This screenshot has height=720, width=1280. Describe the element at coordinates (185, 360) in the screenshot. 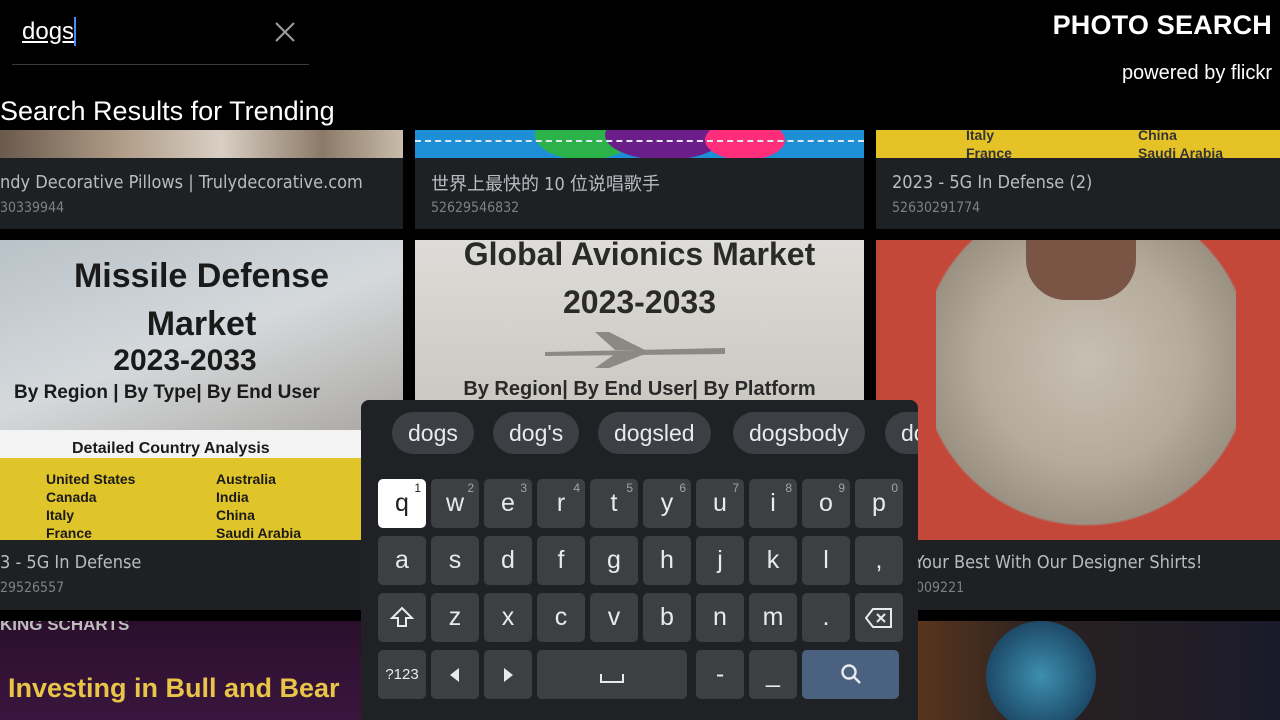

I see `poster-years: 2023-2033` at that location.